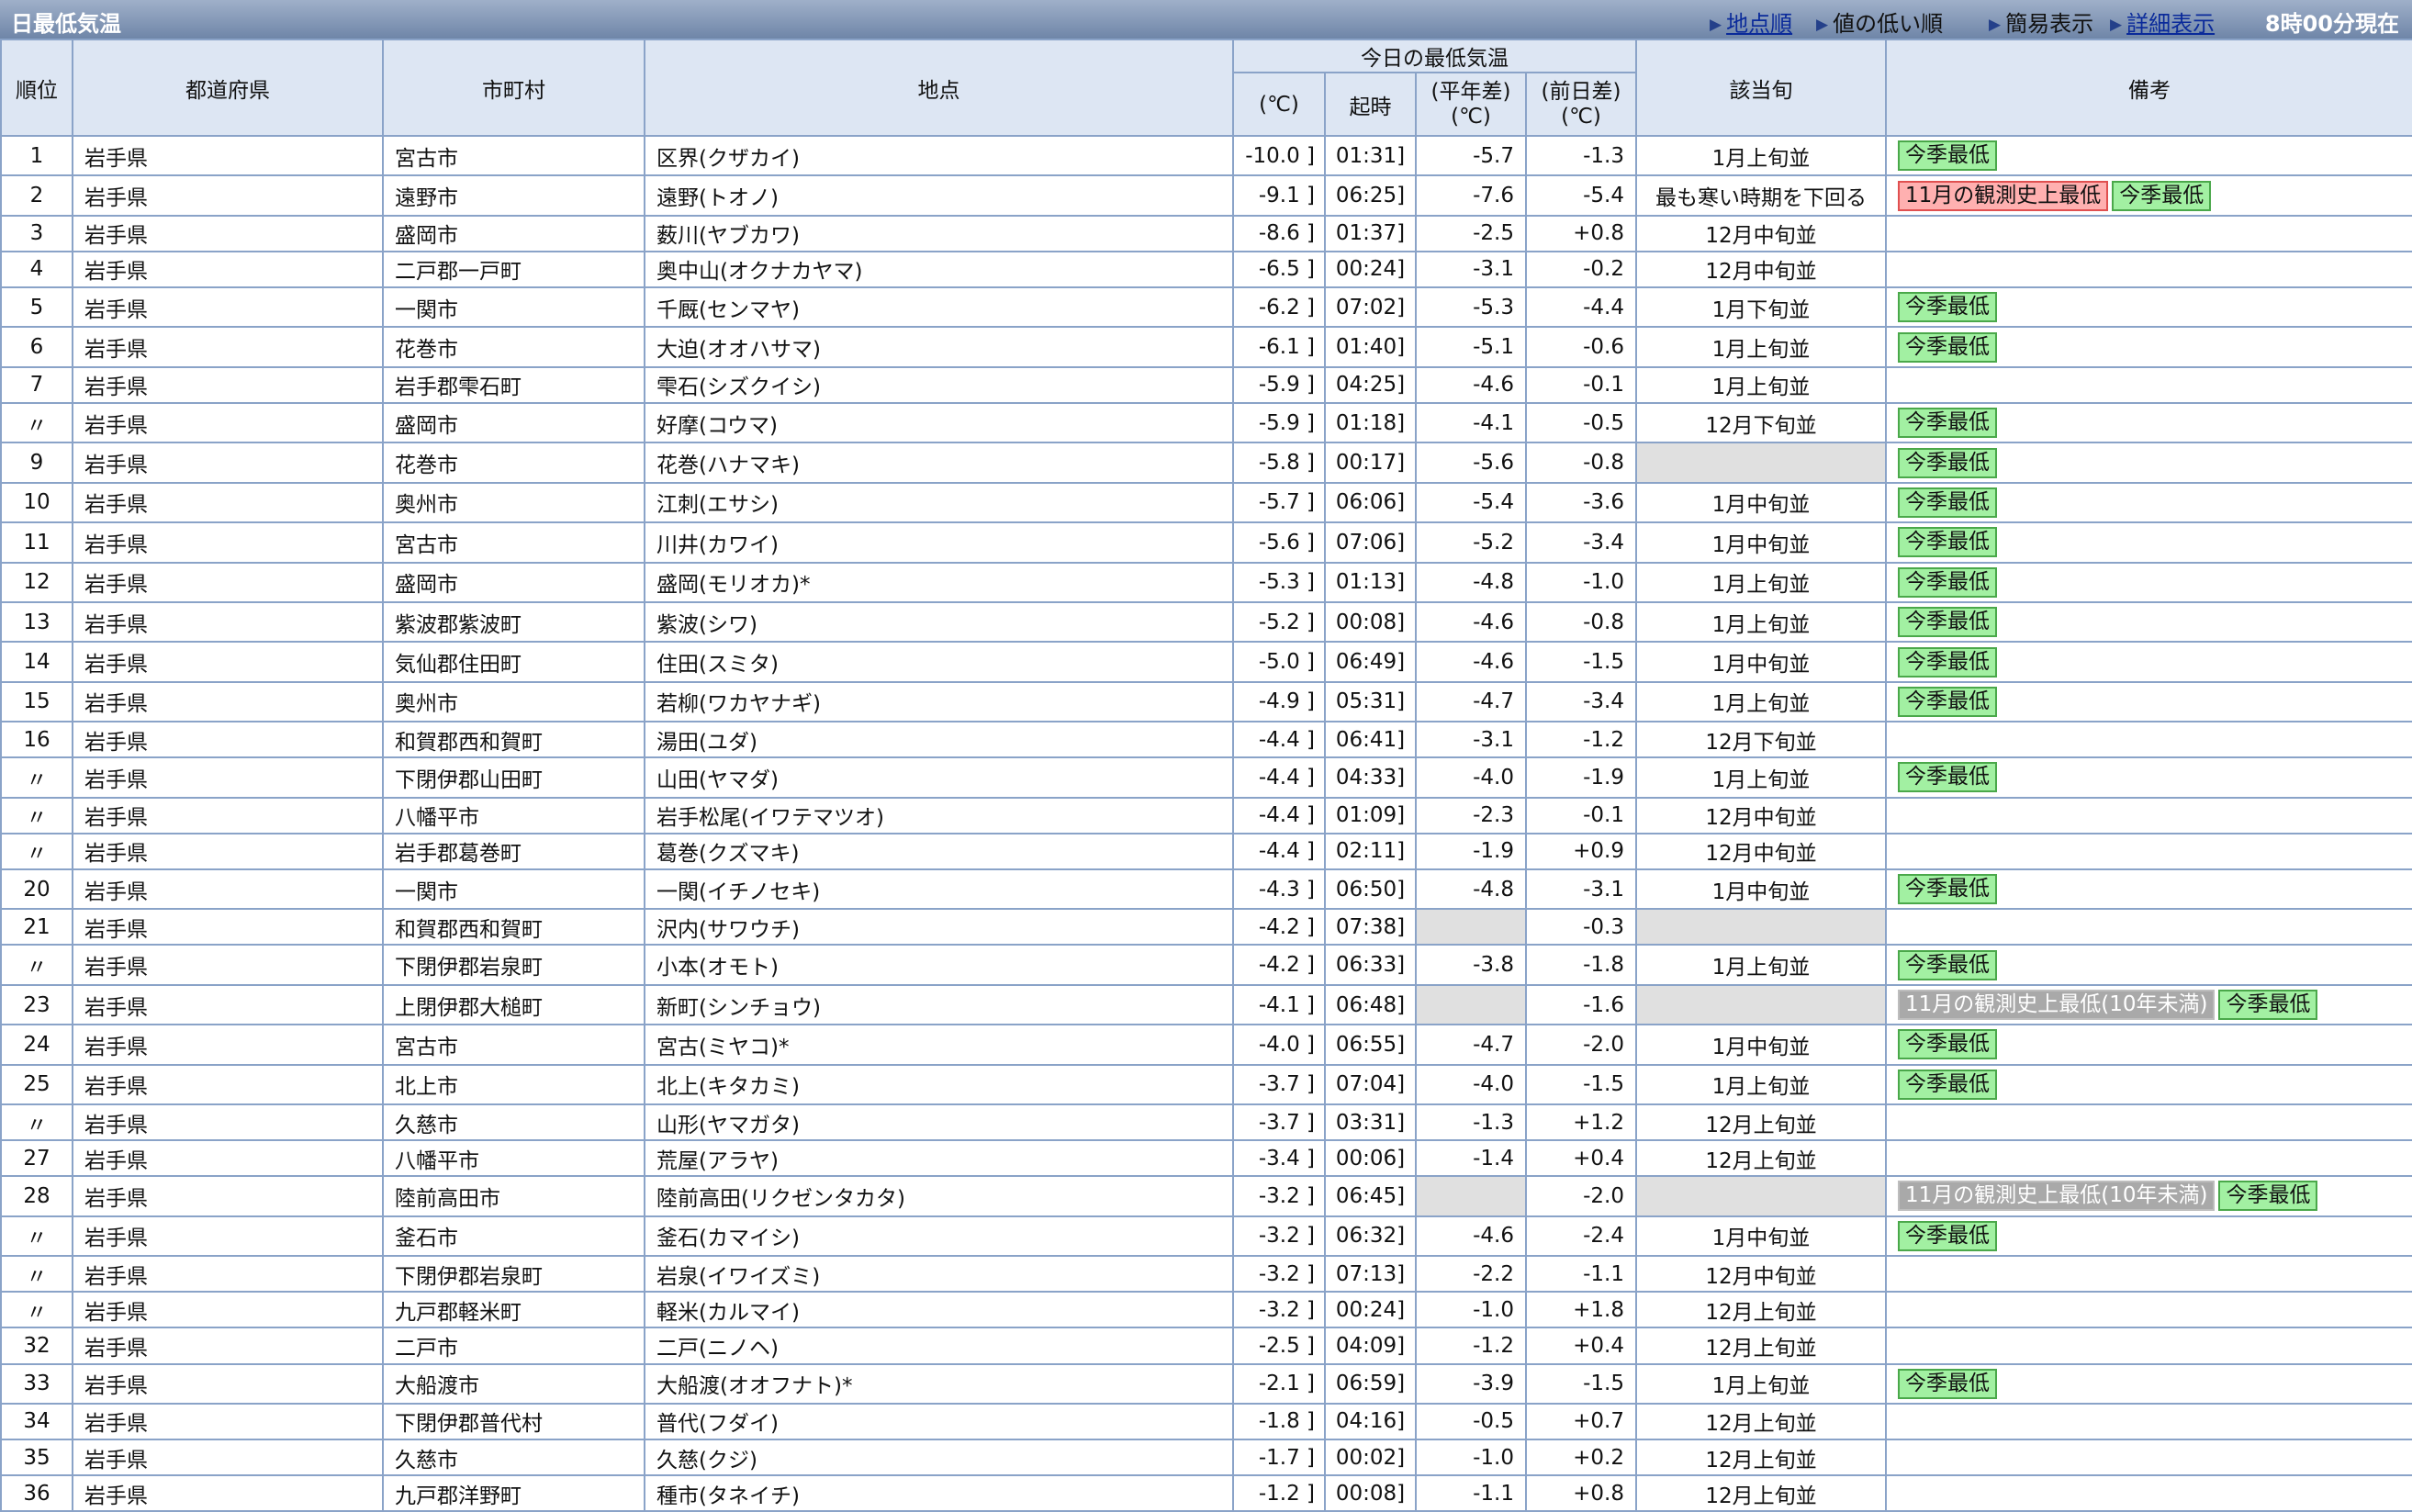  I want to click on cell-normal-diff: -1.2, so click(1471, 1346).